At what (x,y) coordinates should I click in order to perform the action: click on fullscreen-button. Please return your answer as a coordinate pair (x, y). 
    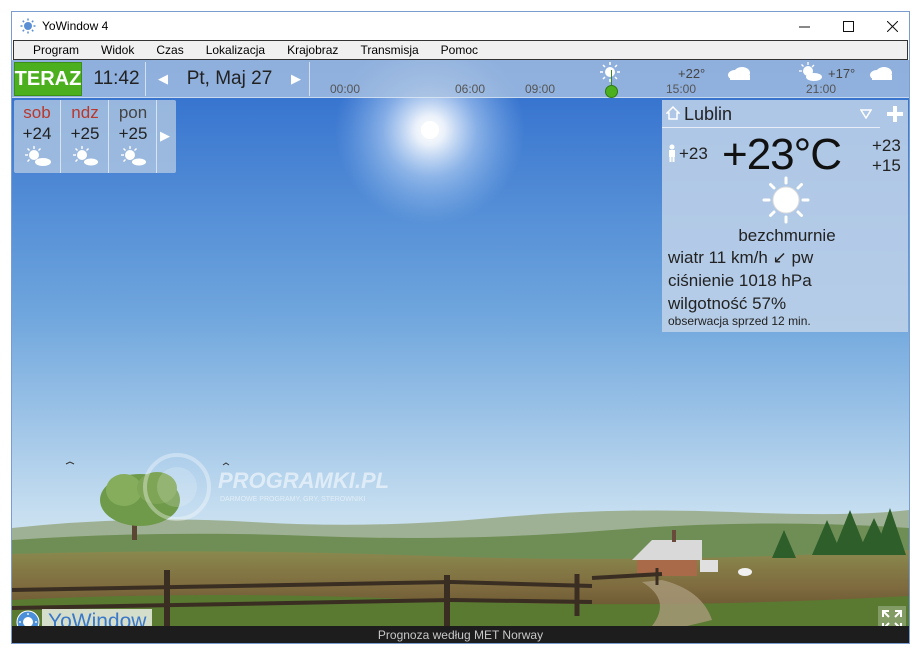
    Looking at the image, I should click on (892, 616).